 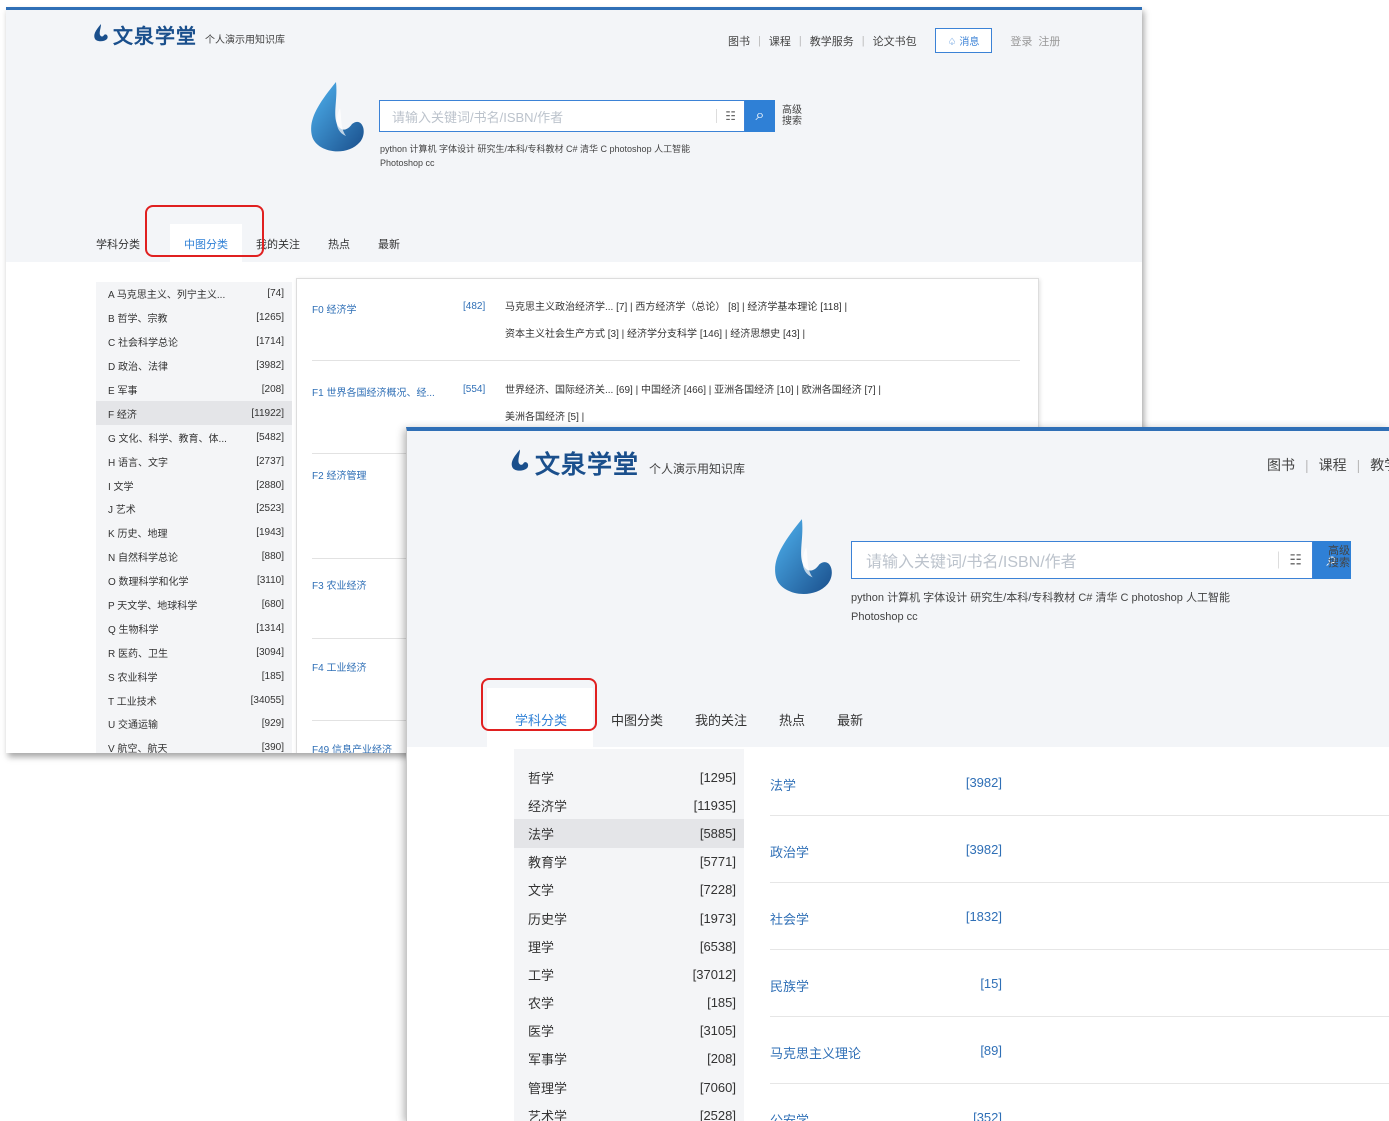 What do you see at coordinates (272, 389) in the screenshot?
I see `sidebar-item-count: [208]` at bounding box center [272, 389].